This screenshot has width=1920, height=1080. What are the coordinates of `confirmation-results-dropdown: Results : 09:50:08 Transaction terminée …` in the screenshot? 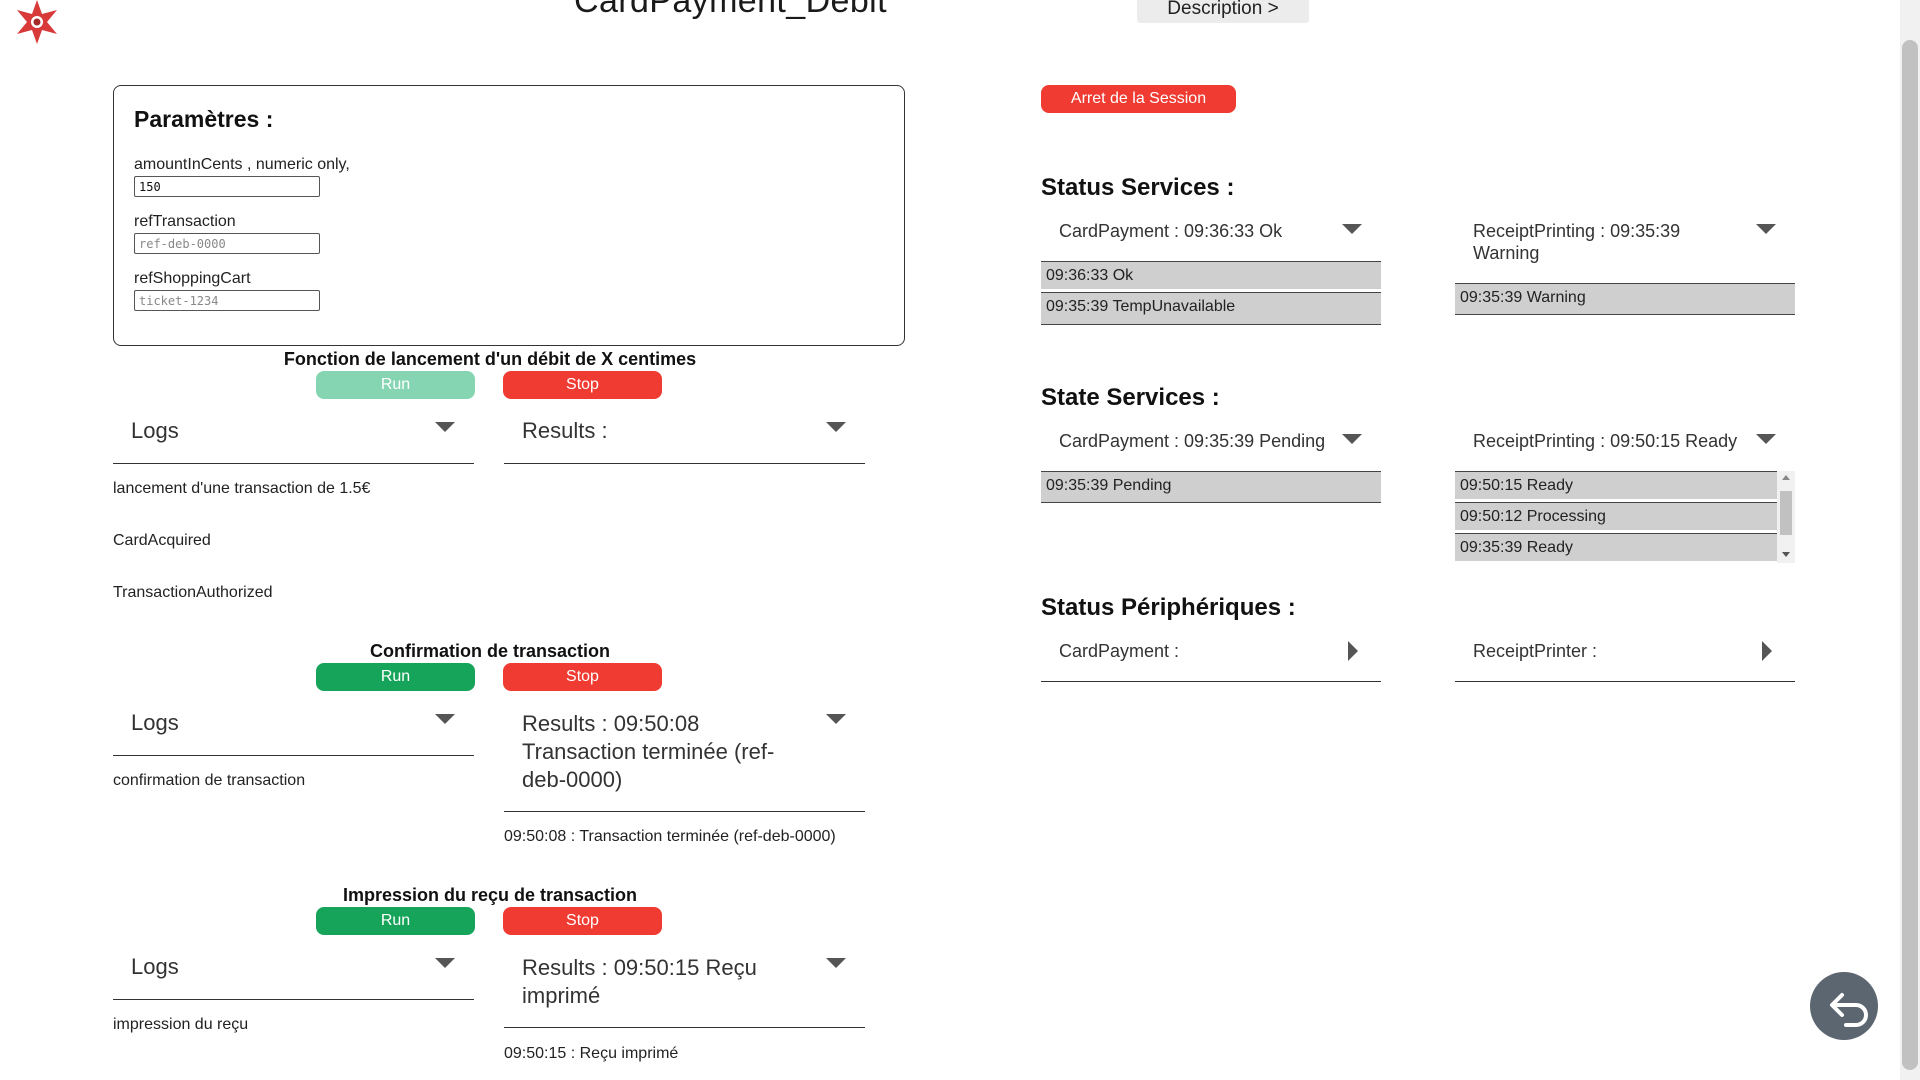 It's located at (684, 757).